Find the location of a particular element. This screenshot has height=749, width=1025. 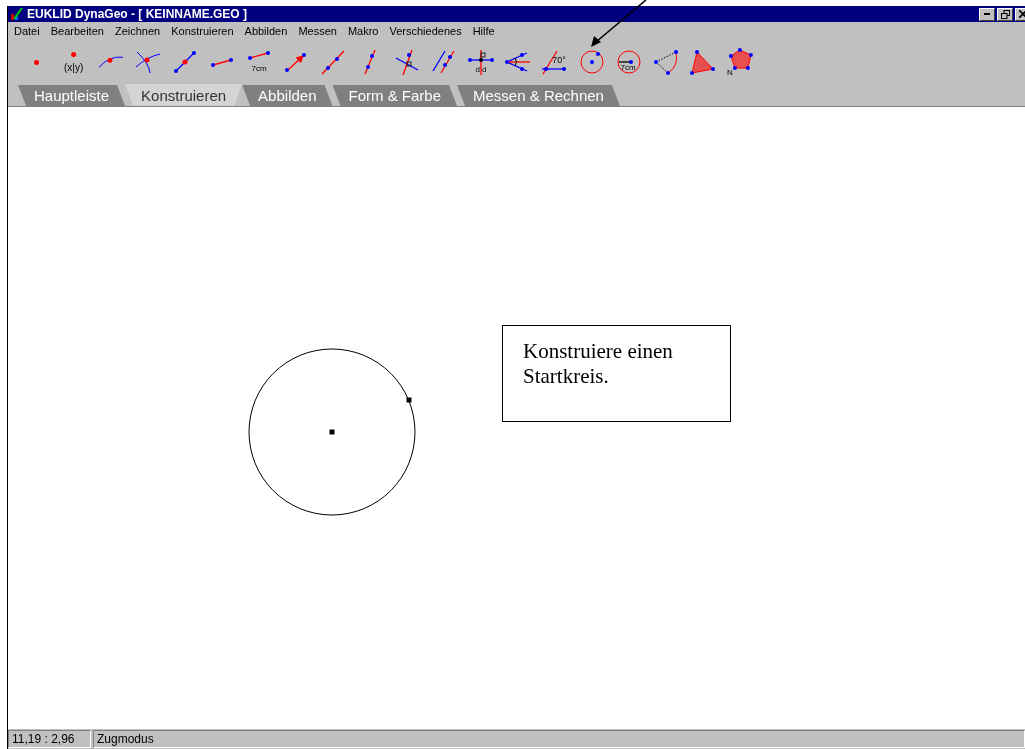

menu-item: Messen is located at coordinates (317, 31).